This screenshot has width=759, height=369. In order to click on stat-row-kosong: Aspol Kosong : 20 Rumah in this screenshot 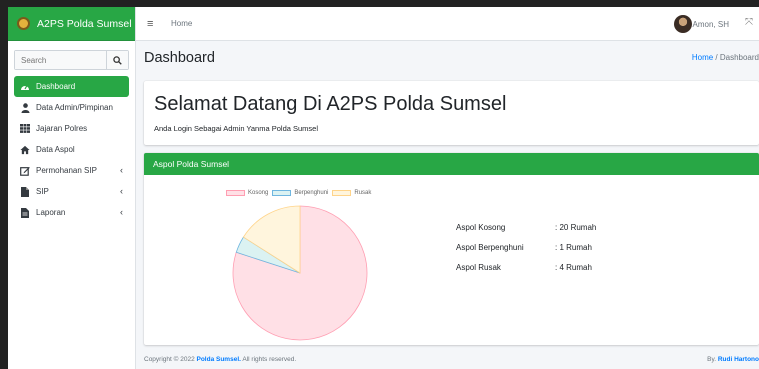, I will do `click(526, 227)`.